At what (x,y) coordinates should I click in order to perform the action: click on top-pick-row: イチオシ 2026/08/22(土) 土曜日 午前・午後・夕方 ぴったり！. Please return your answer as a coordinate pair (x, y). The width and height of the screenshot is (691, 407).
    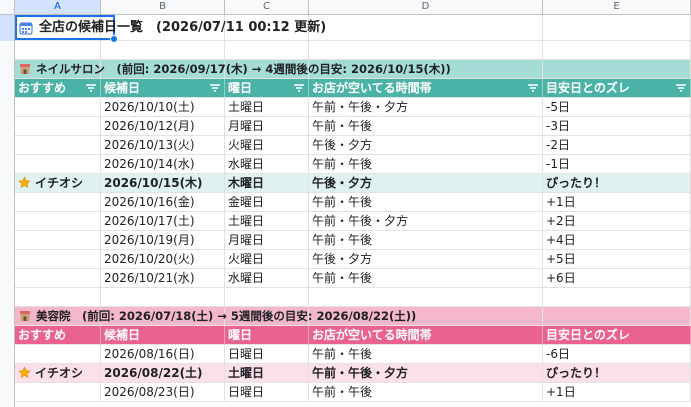
    Looking at the image, I should click on (353, 373).